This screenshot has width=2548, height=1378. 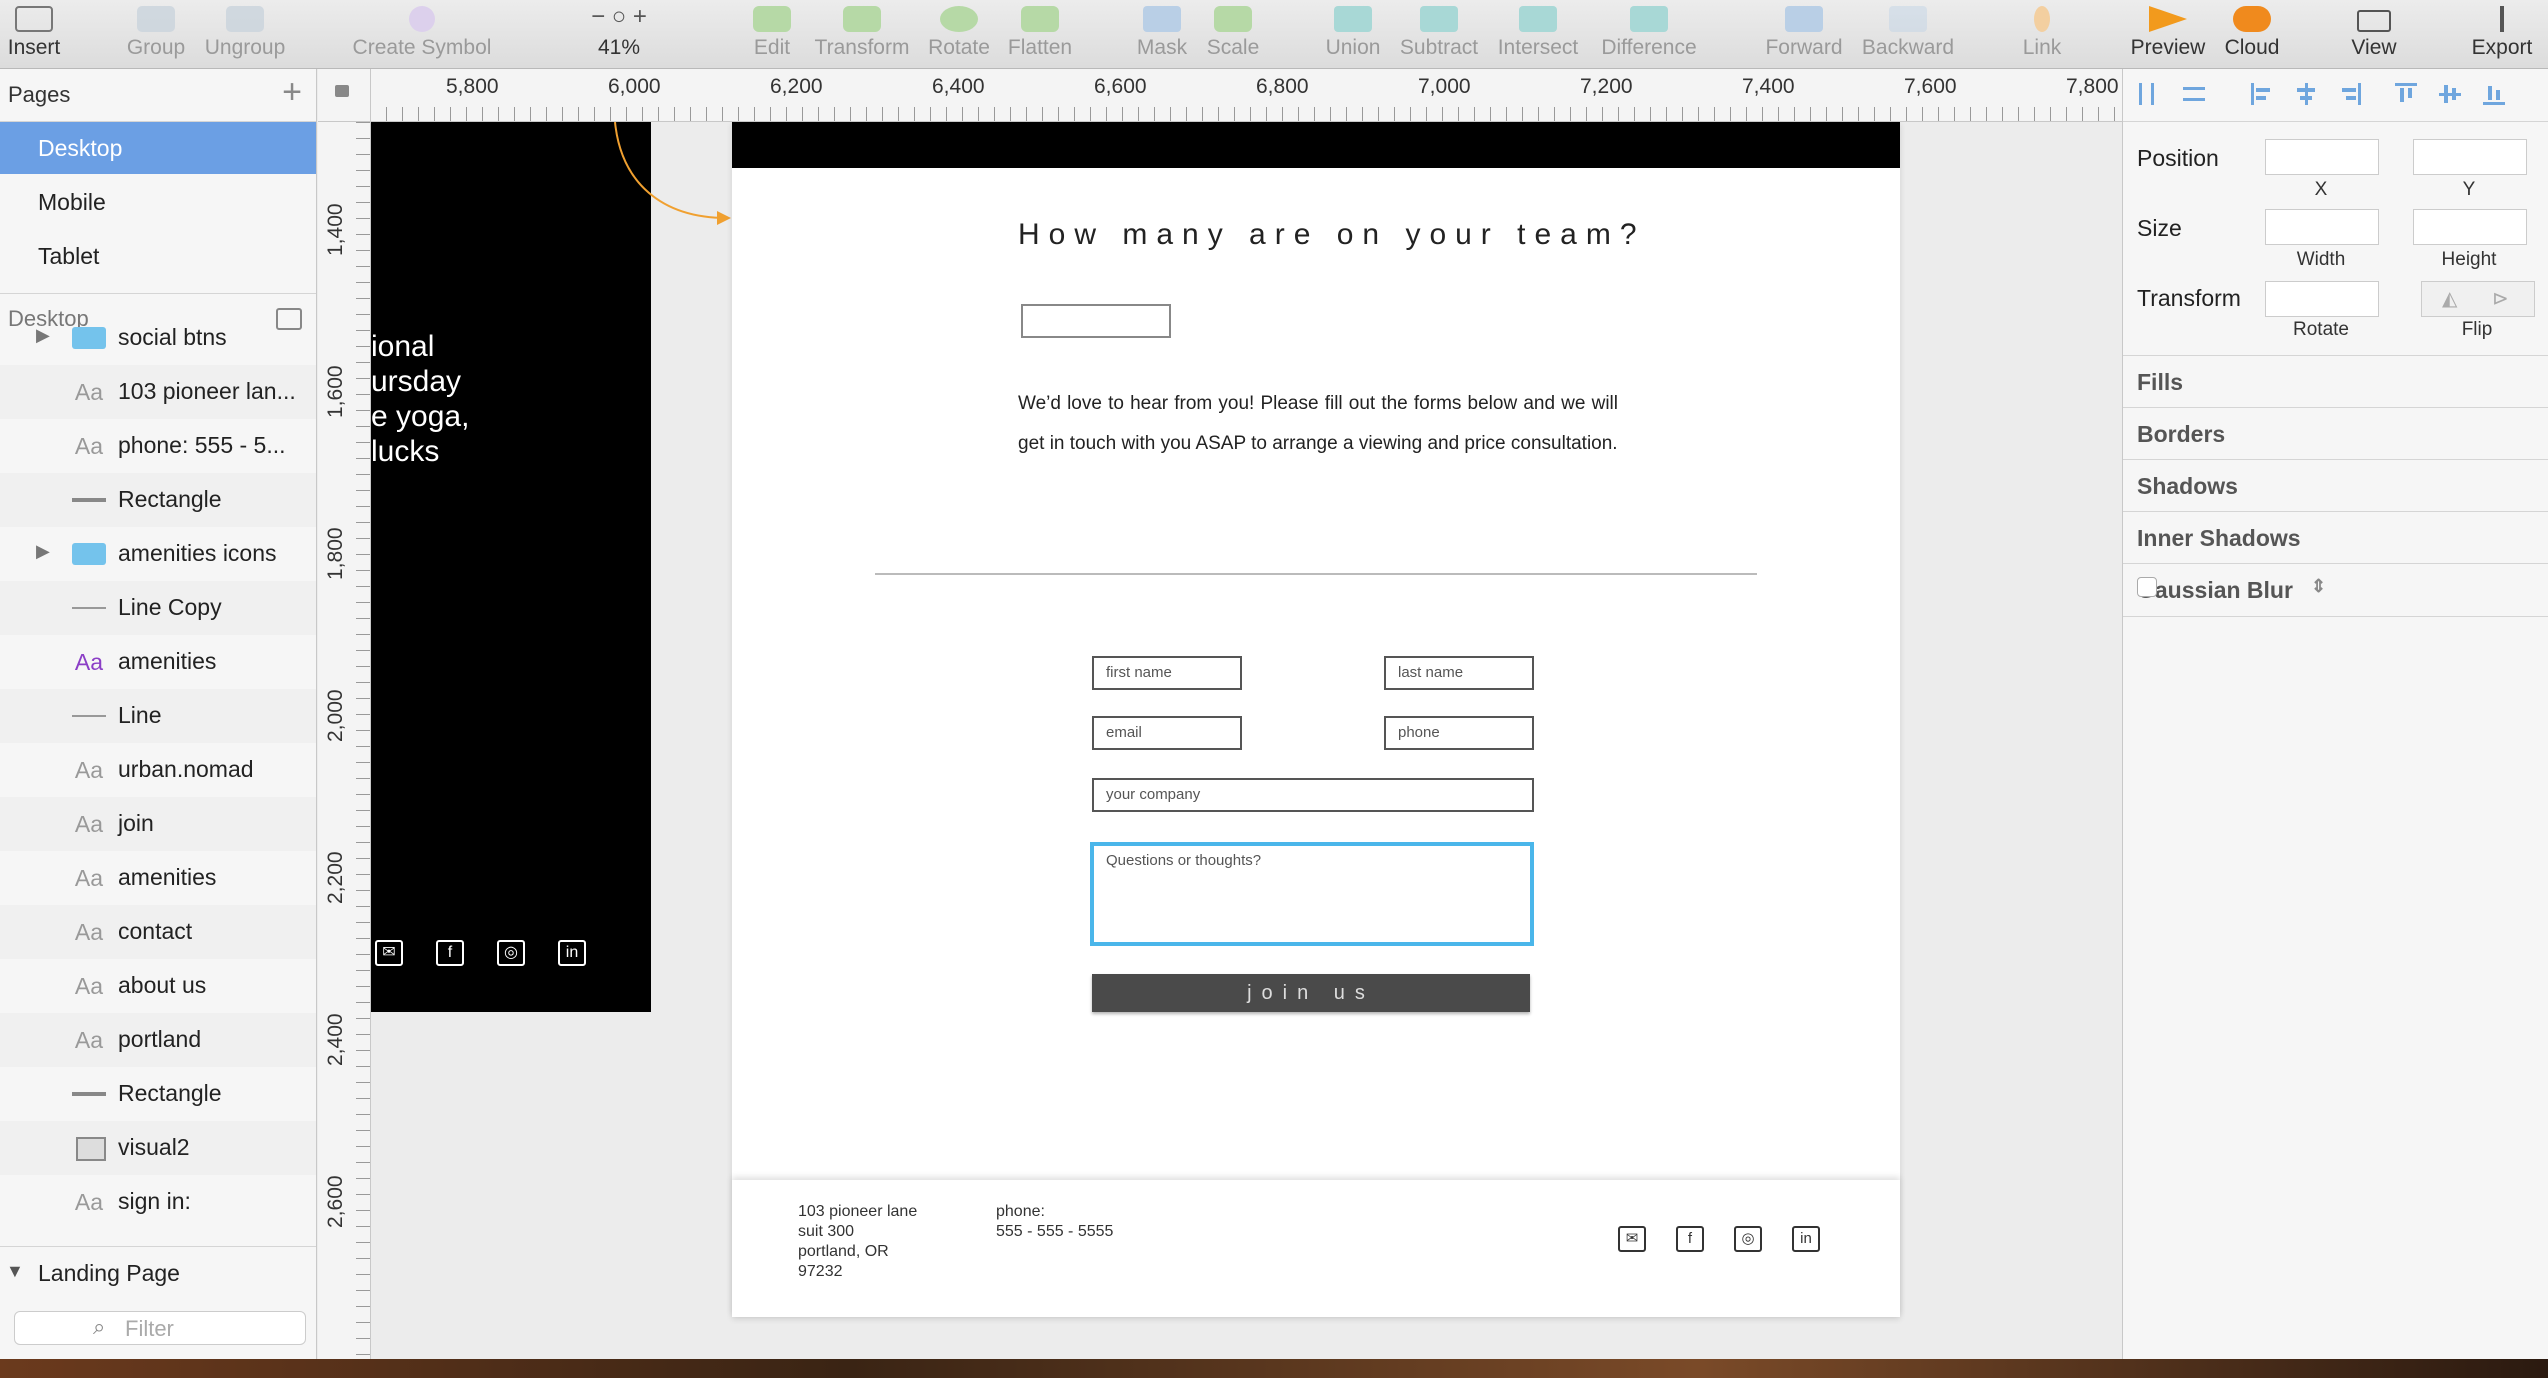 What do you see at coordinates (1167, 673) in the screenshot?
I see `first-name-field: first name` at bounding box center [1167, 673].